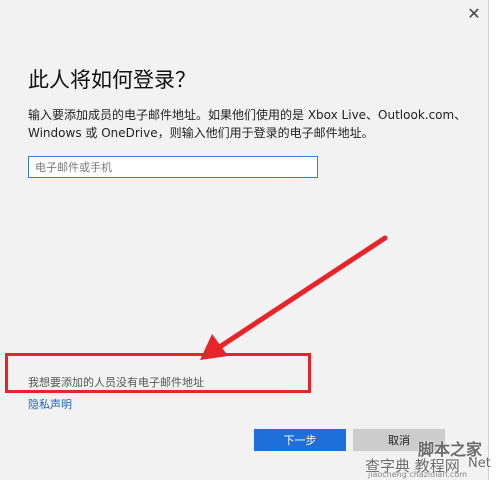 This screenshot has height=480, width=500. I want to click on annotation-arrow, so click(294, 297).